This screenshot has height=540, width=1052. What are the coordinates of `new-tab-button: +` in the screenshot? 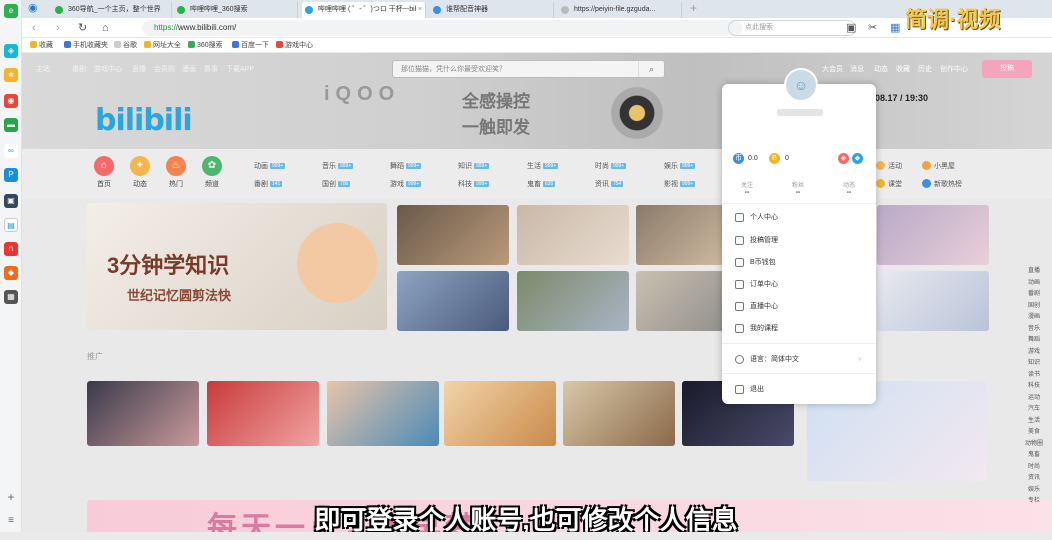 It's located at (693, 8).